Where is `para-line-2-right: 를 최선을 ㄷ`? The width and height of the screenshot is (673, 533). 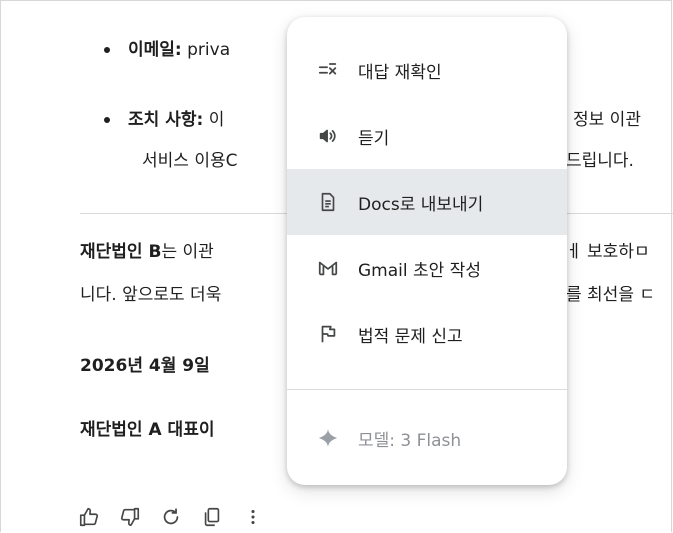
para-line-2-right: 를 최선을 ㄷ is located at coordinates (611, 295).